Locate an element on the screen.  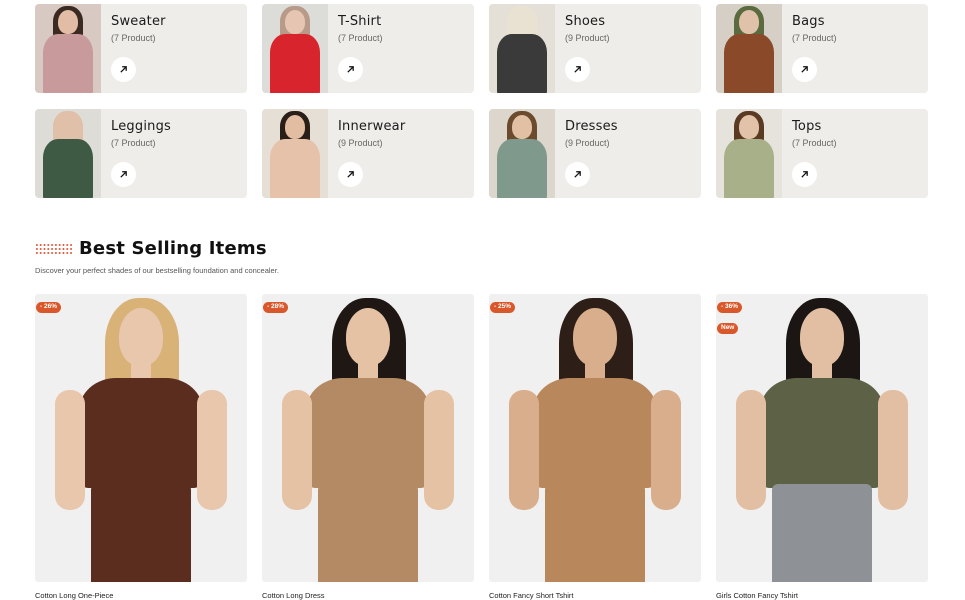
product-name: Cotton Long Dress is located at coordinates (368, 595).